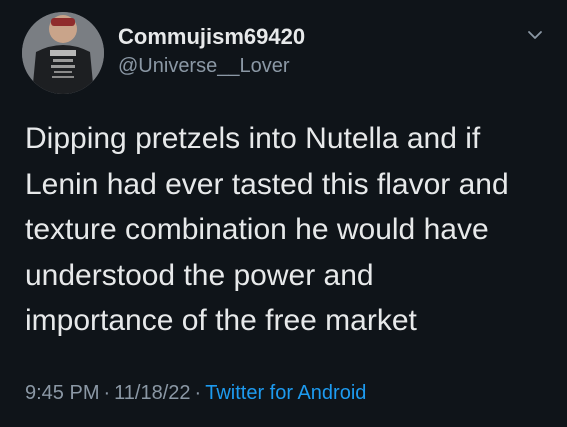 The image size is (567, 427). What do you see at coordinates (285, 393) in the screenshot?
I see `tweet-source-link: Twitter for Android` at bounding box center [285, 393].